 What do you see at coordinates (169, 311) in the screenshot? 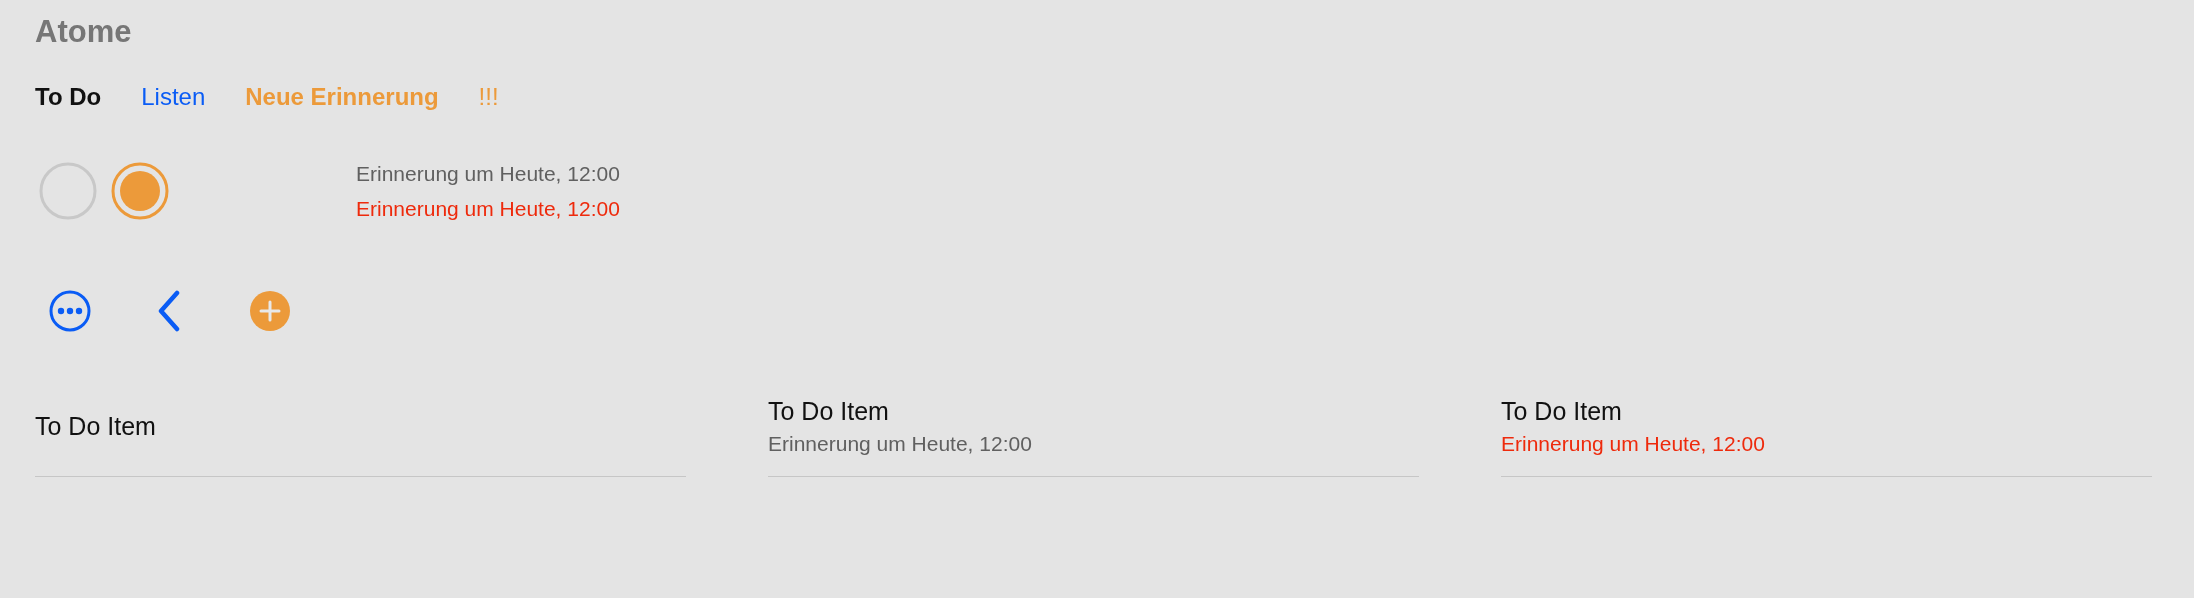
I see `back-icon` at bounding box center [169, 311].